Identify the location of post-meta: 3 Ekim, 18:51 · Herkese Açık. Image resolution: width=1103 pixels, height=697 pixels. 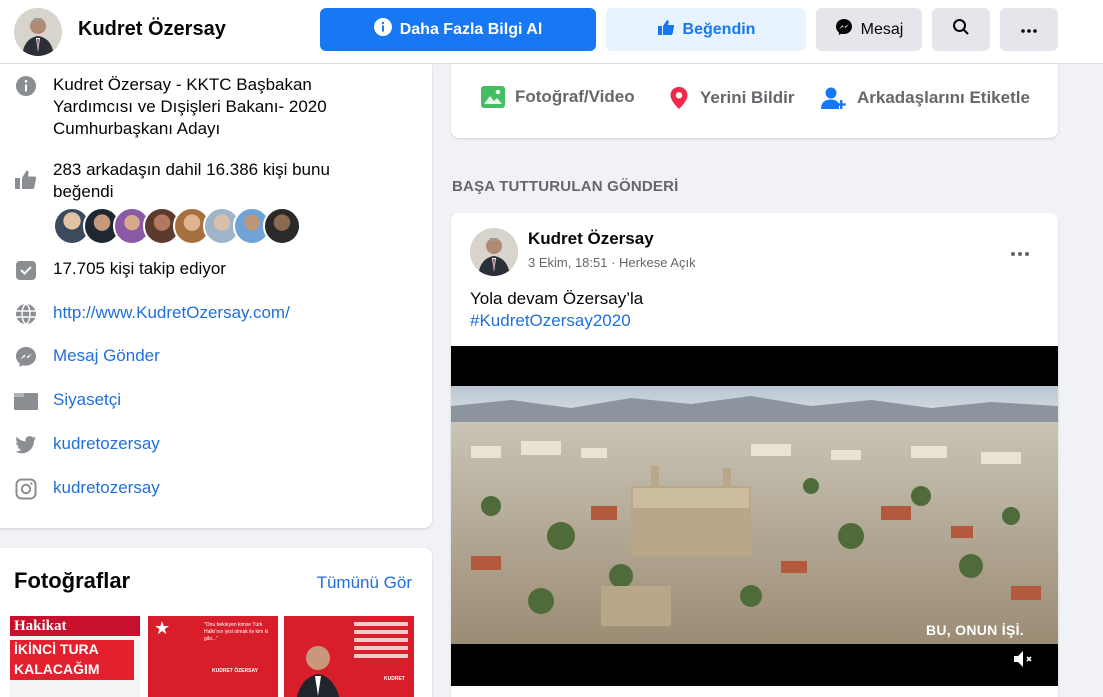
(612, 262).